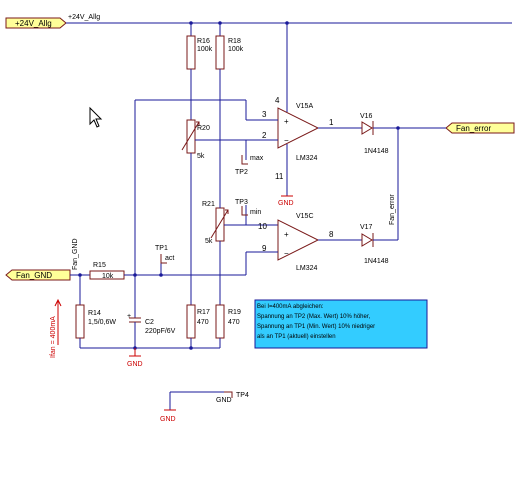 This screenshot has height=501, width=525. I want to click on v15a-pin3: 3, so click(264, 114).